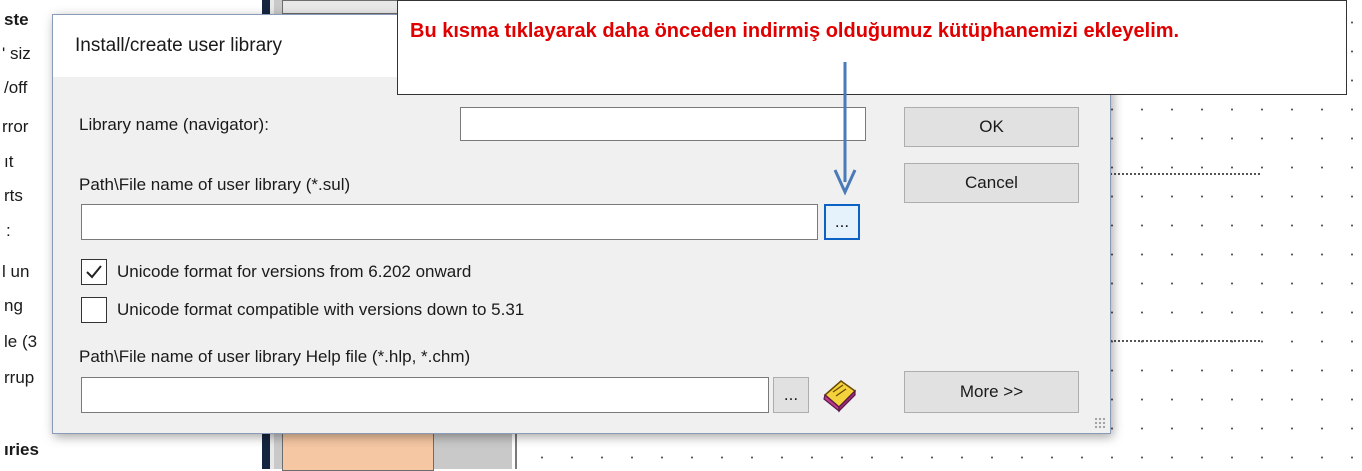 The image size is (1362, 471). What do you see at coordinates (8, 231) in the screenshot?
I see `list-item: :` at bounding box center [8, 231].